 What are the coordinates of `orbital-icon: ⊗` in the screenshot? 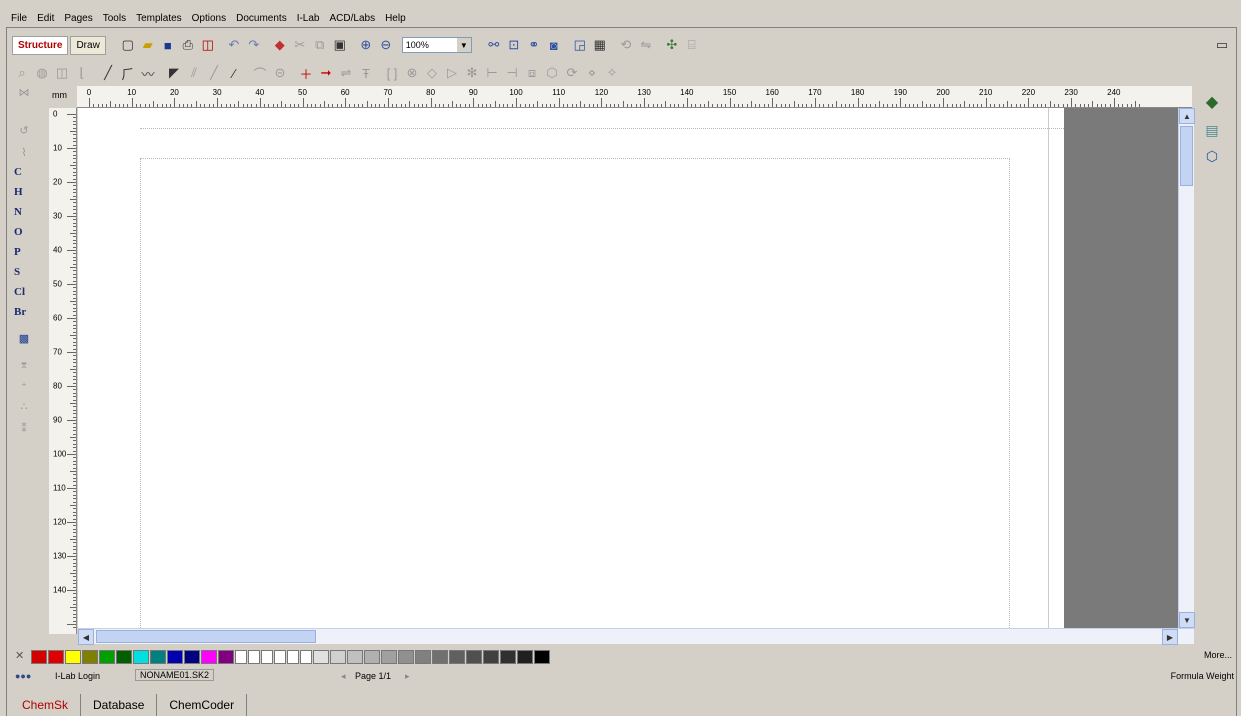 It's located at (412, 73).